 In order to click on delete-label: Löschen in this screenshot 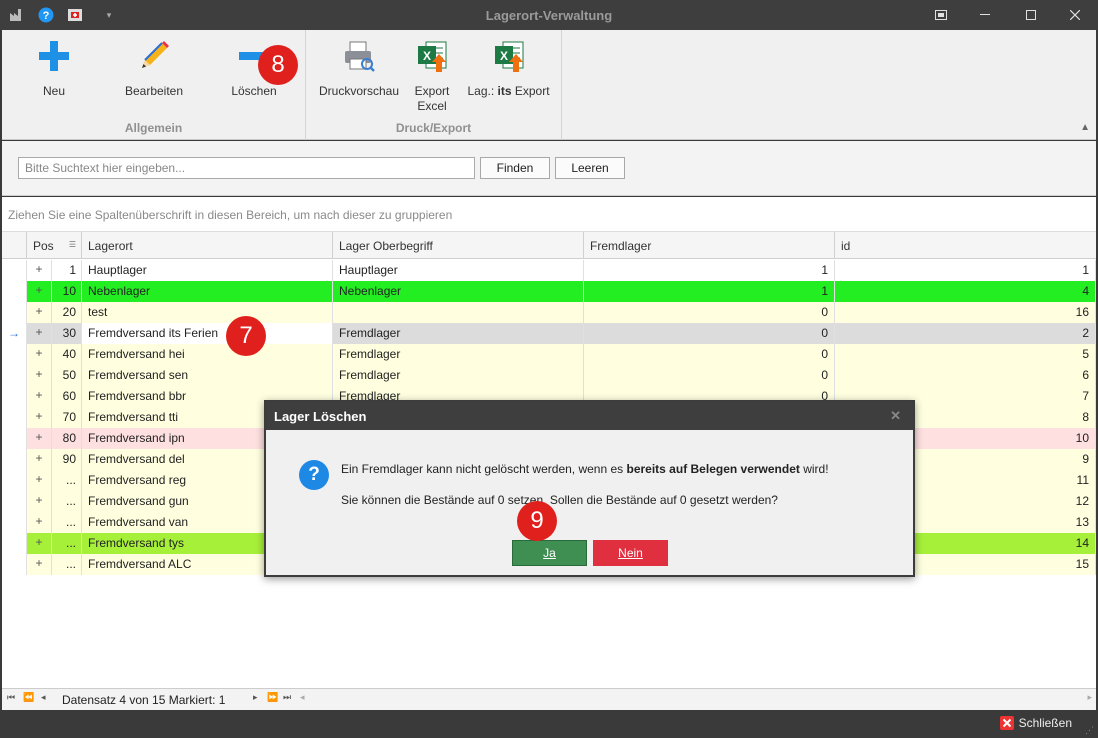, I will do `click(254, 91)`.